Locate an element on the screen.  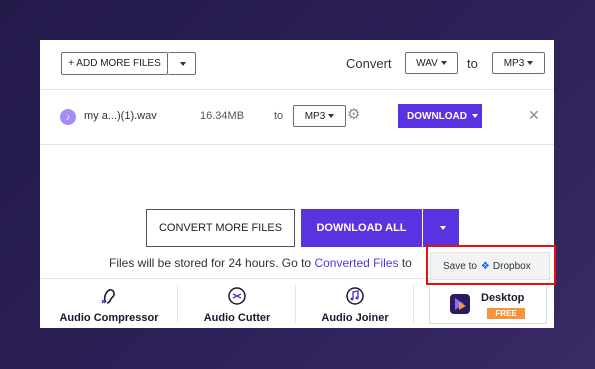
to-format-value: MP3 is located at coordinates (514, 63).